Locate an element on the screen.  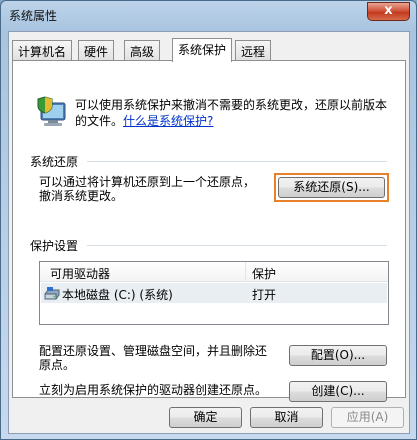
tab-remote: 远程 is located at coordinates (253, 50).